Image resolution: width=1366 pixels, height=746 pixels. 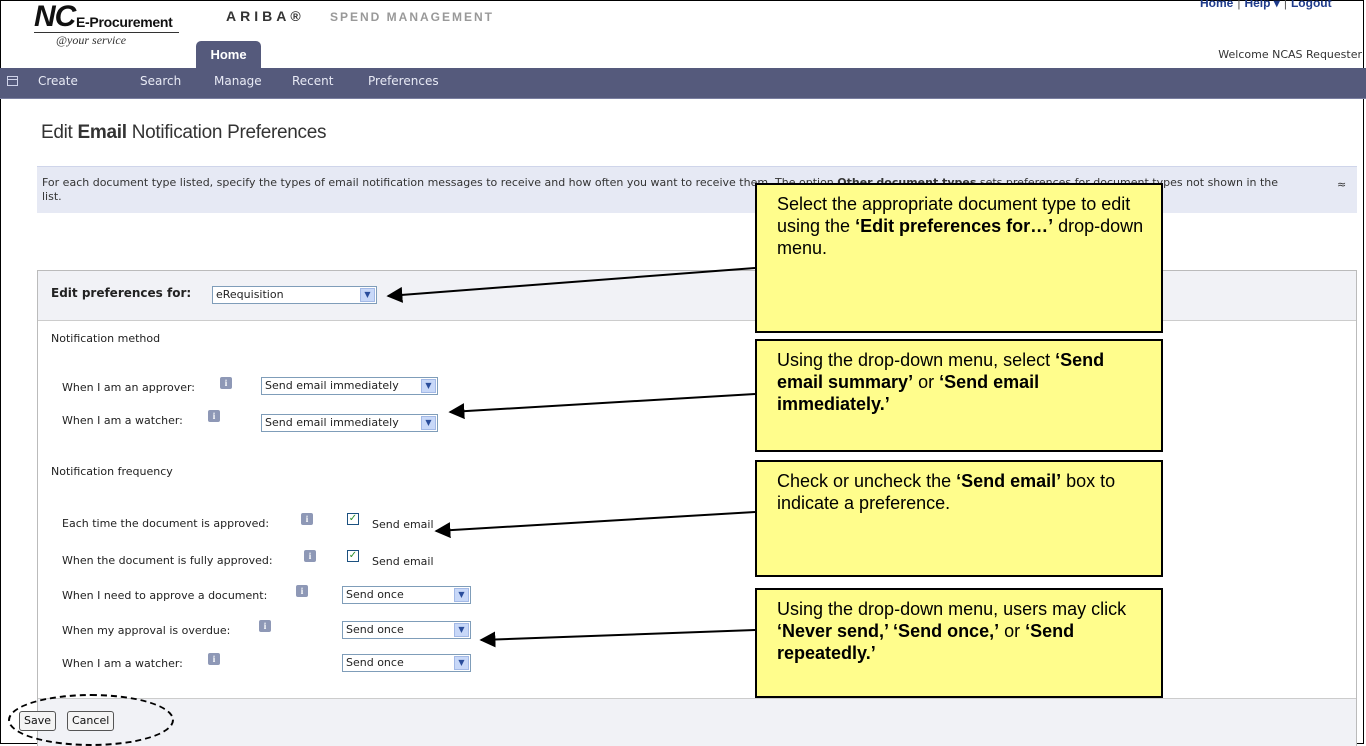 I want to click on callout-arrows, so click(x=571, y=457).